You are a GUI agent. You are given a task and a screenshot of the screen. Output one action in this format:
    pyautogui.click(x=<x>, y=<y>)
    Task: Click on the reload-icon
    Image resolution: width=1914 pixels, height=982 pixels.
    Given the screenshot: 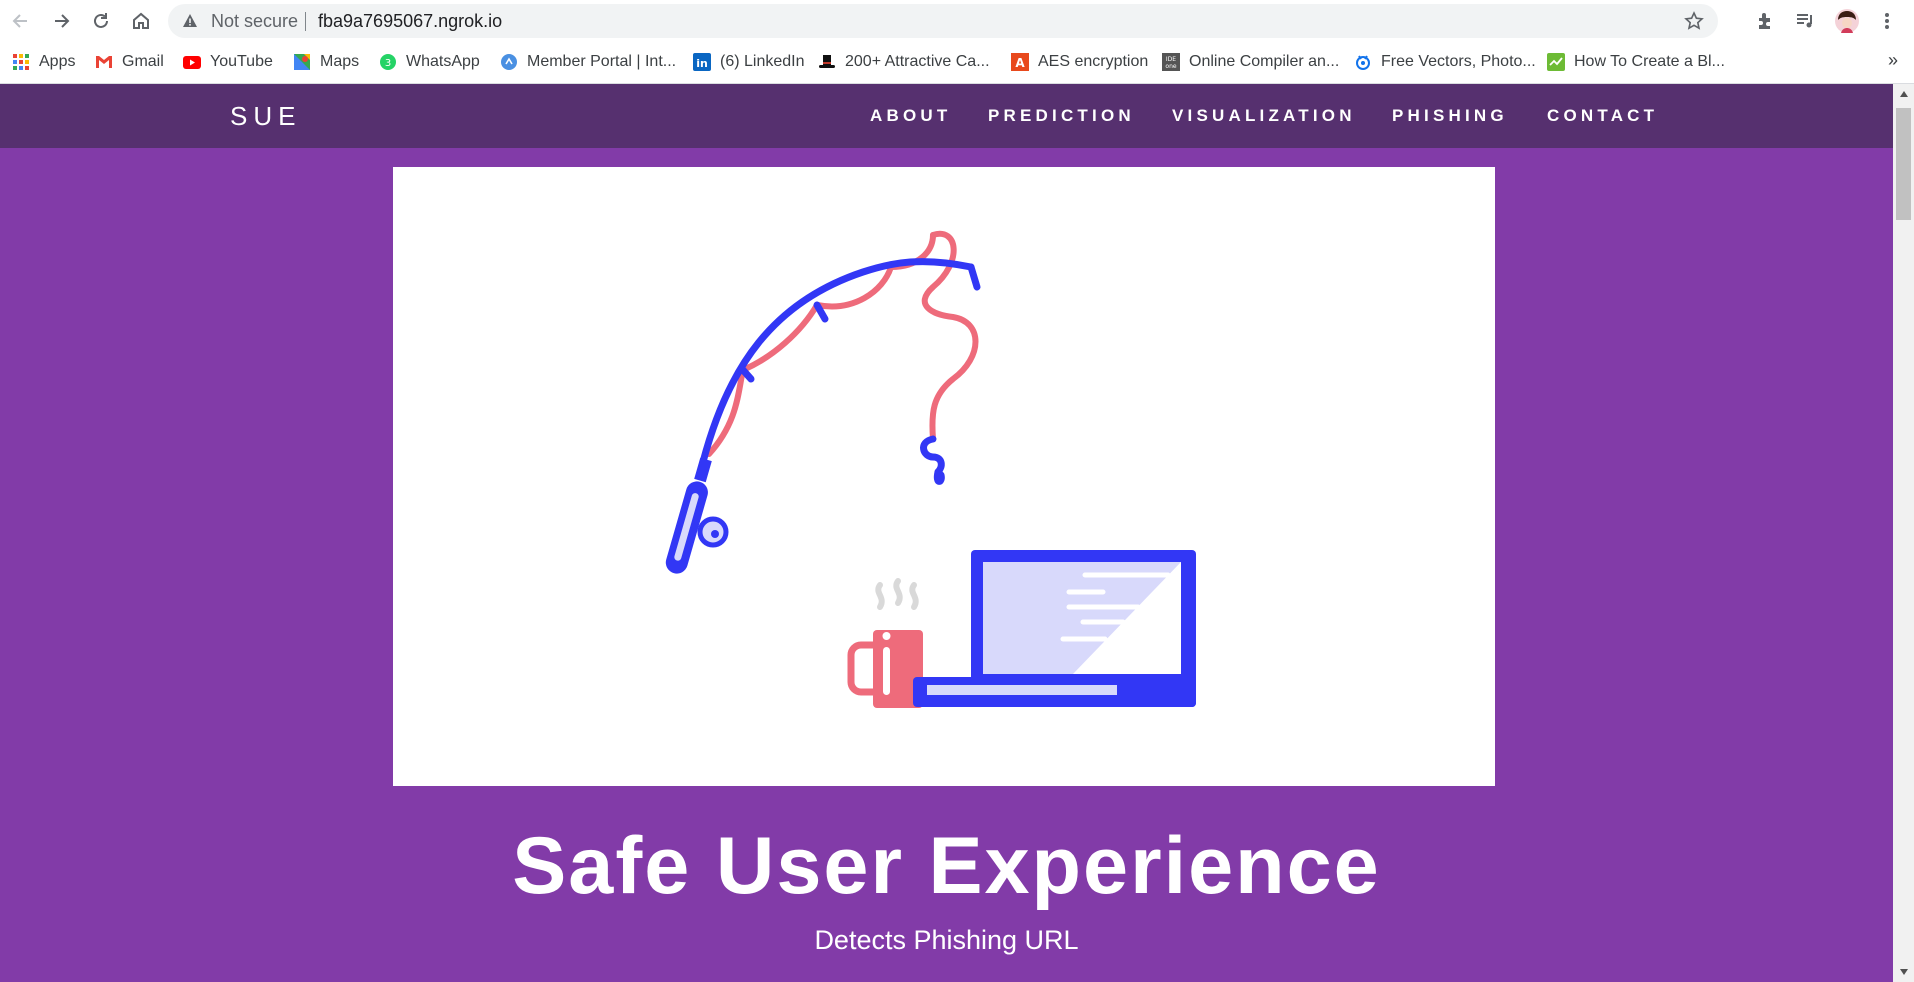 What is the action you would take?
    pyautogui.click(x=101, y=20)
    